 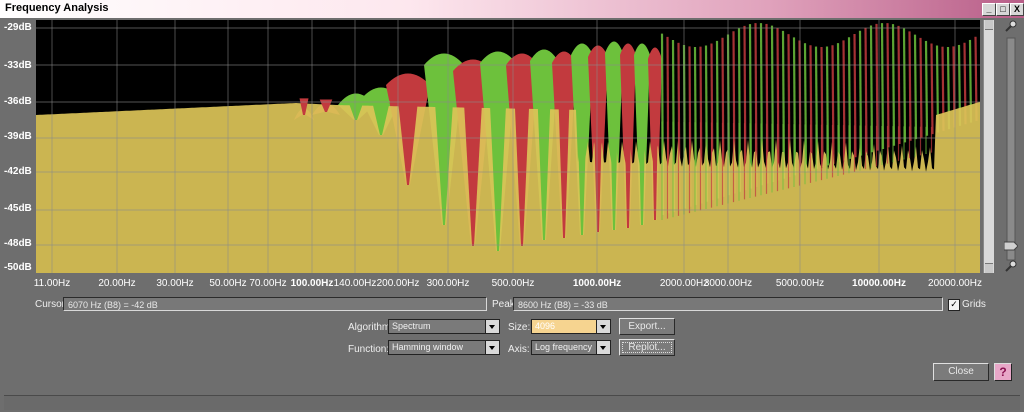 What do you see at coordinates (444, 326) in the screenshot?
I see `algorithm-select: Spectrum` at bounding box center [444, 326].